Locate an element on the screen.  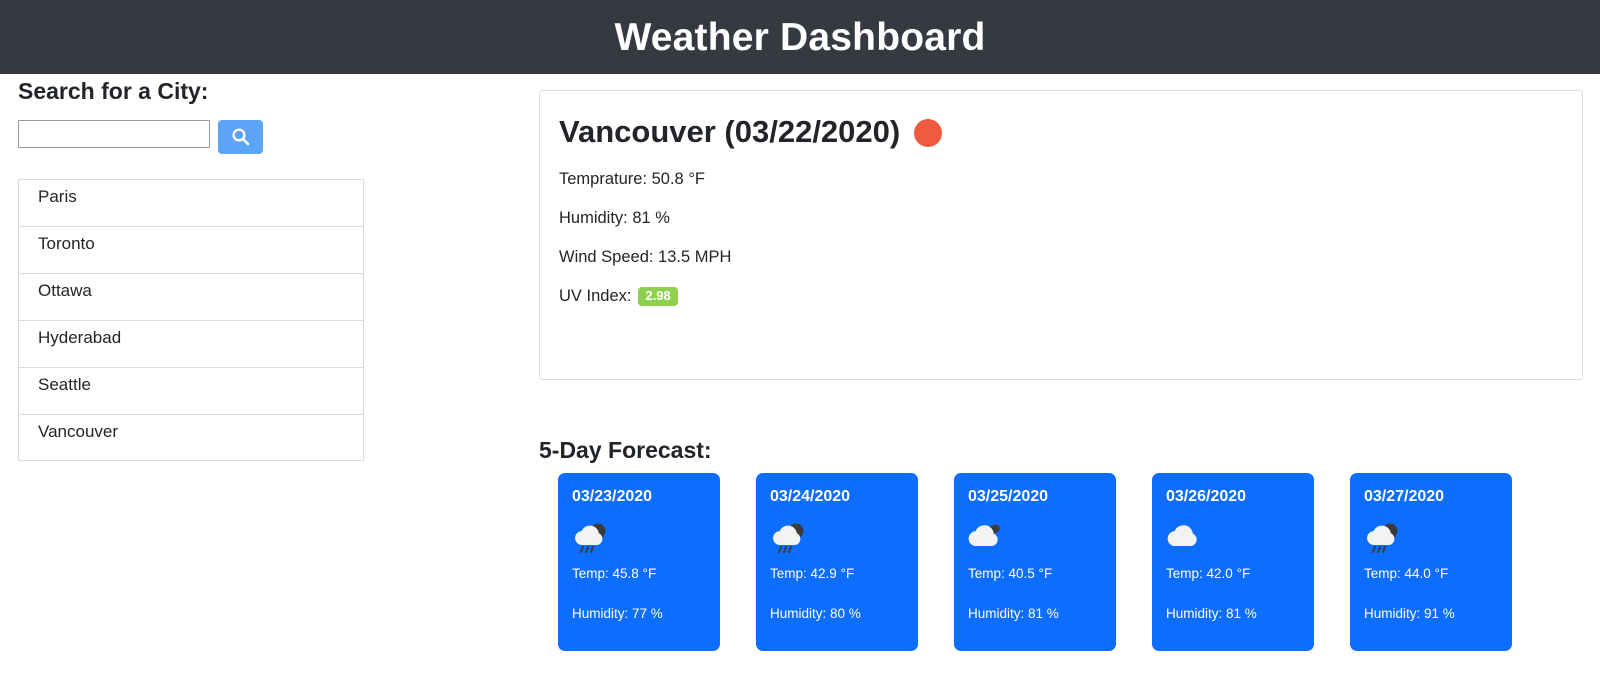
forecast-temp: Temp: 42.0 °F is located at coordinates (1208, 574).